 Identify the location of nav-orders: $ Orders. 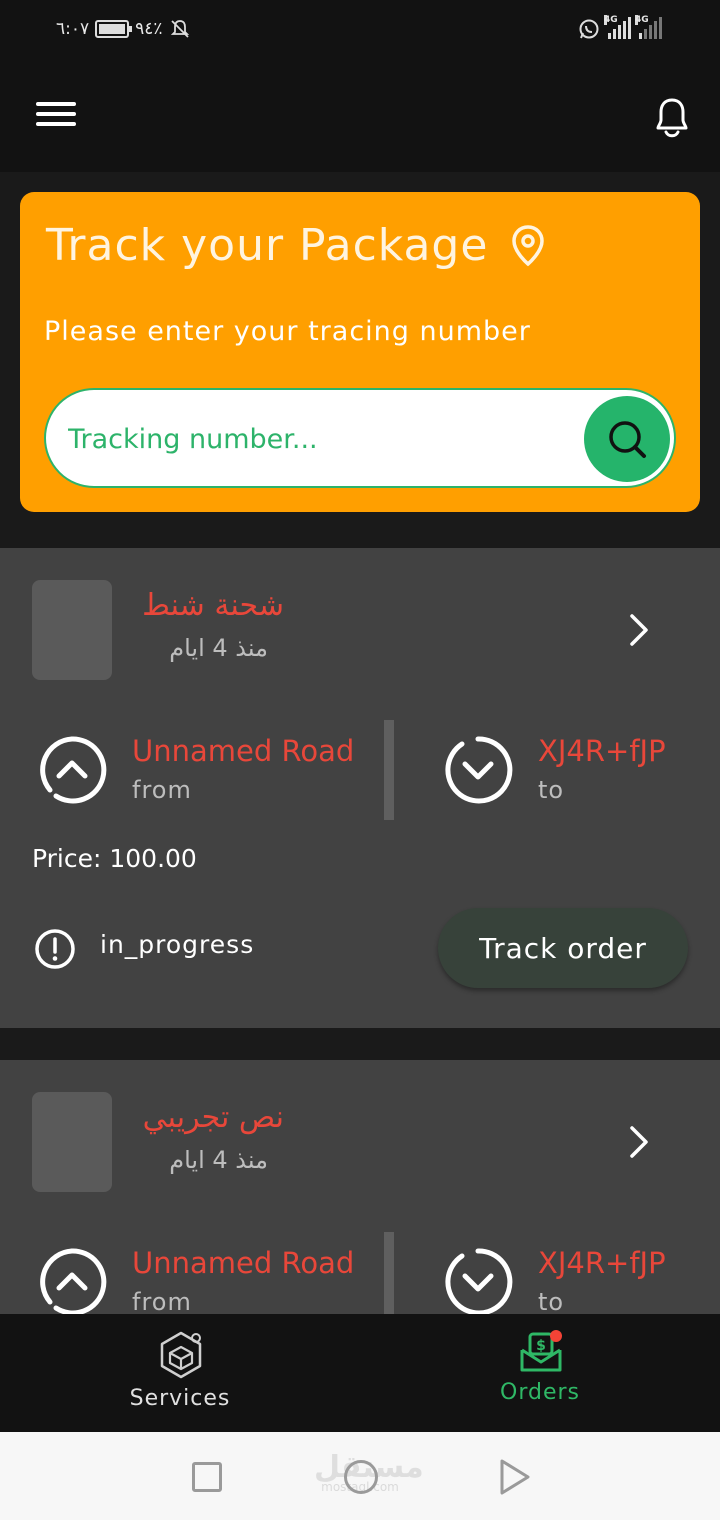
(540, 1373).